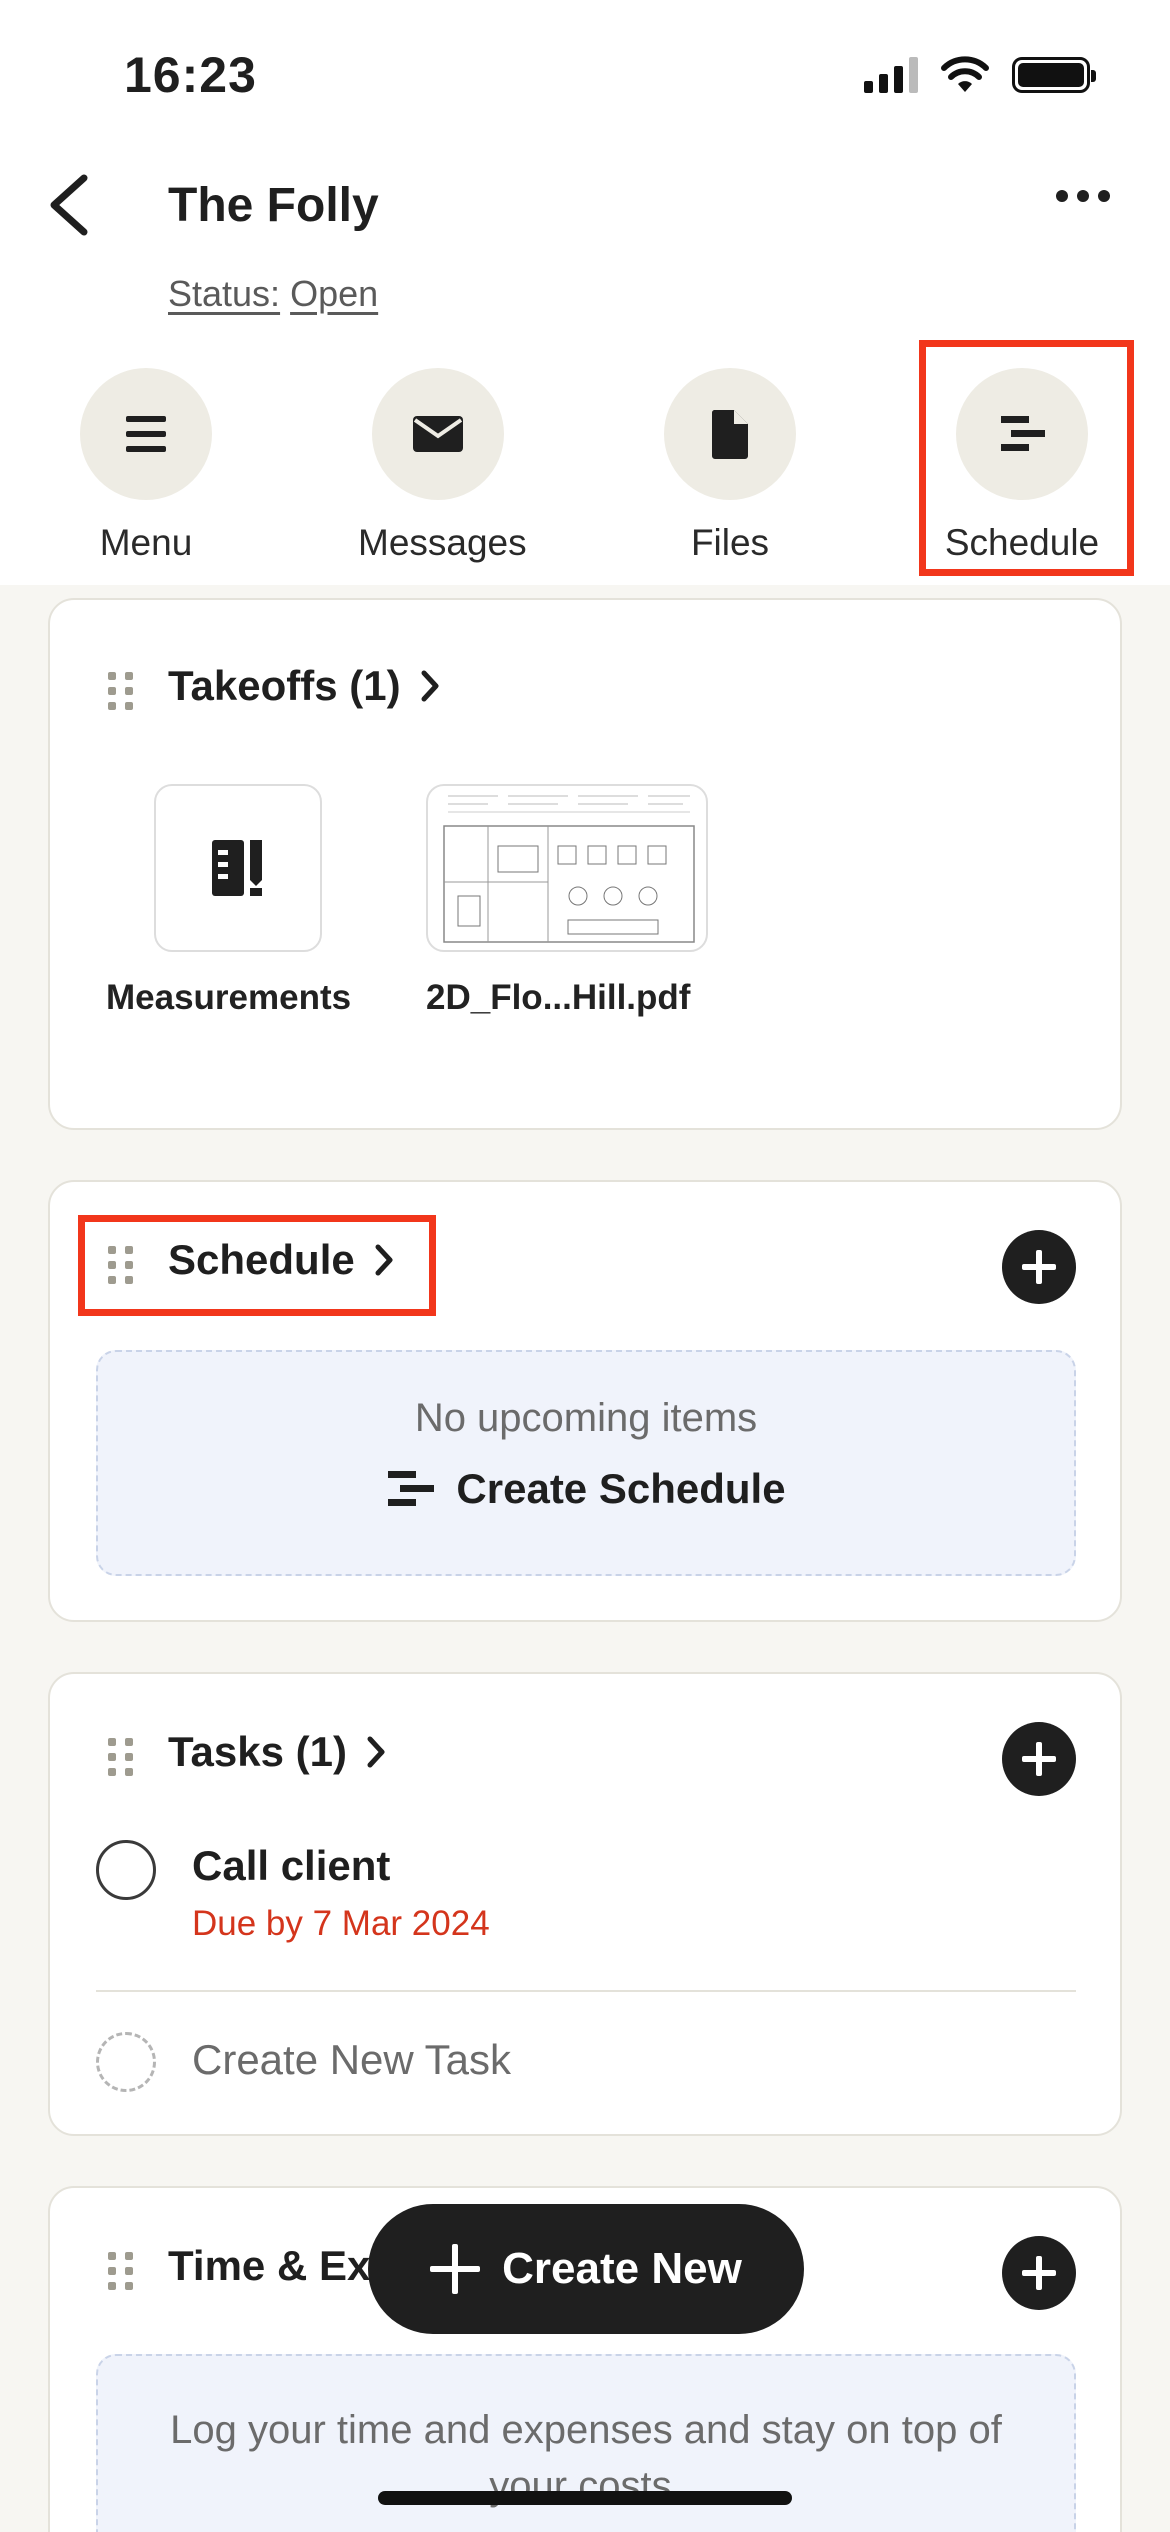 The image size is (1170, 2532). I want to click on create-schedule-label: Create Schedule, so click(621, 1488).